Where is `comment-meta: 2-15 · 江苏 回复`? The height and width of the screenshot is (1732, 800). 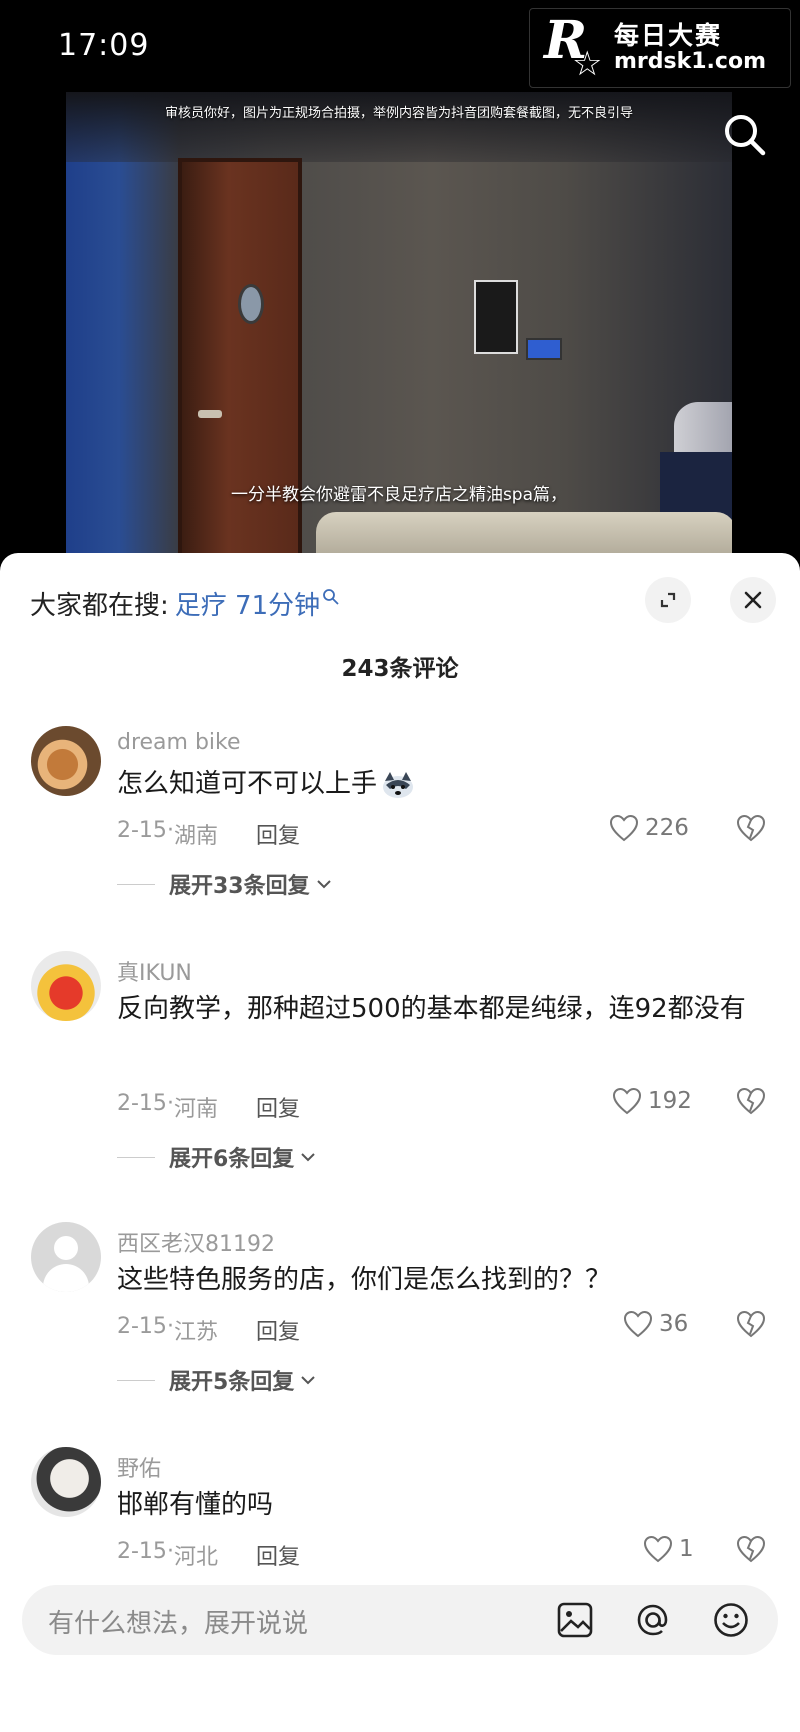
comment-meta: 2-15 · 江苏 回复 is located at coordinates (208, 1330).